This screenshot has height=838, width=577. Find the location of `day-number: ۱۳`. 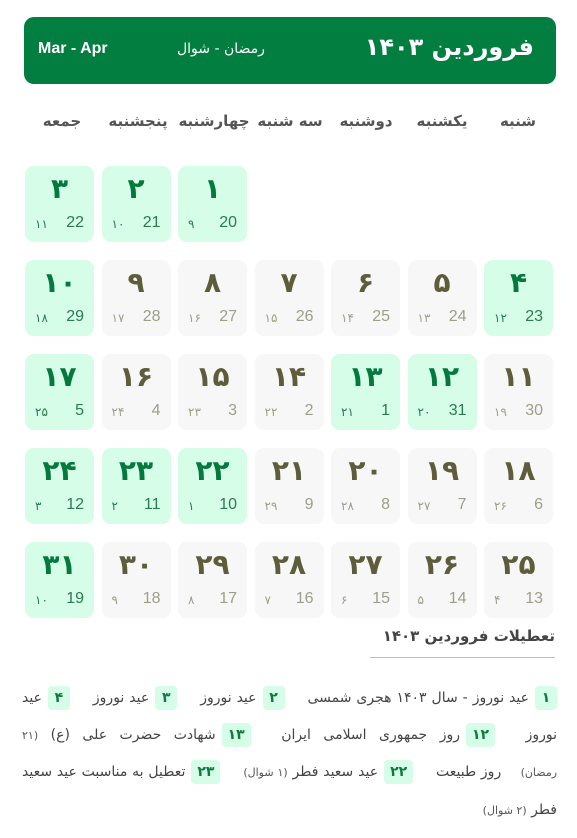

day-number: ۱۳ is located at coordinates (365, 376).